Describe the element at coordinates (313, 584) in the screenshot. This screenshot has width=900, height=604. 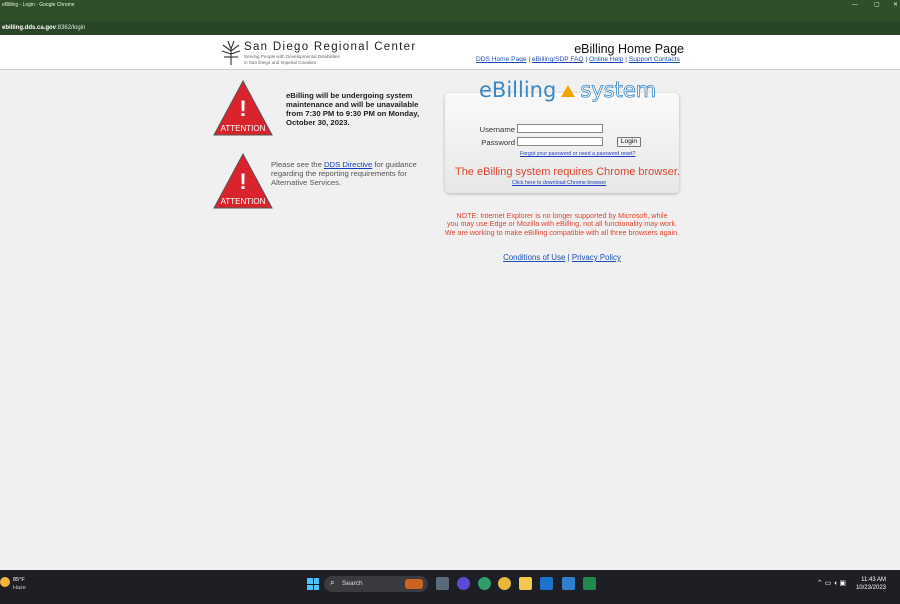
I see `start-menu-icon` at that location.